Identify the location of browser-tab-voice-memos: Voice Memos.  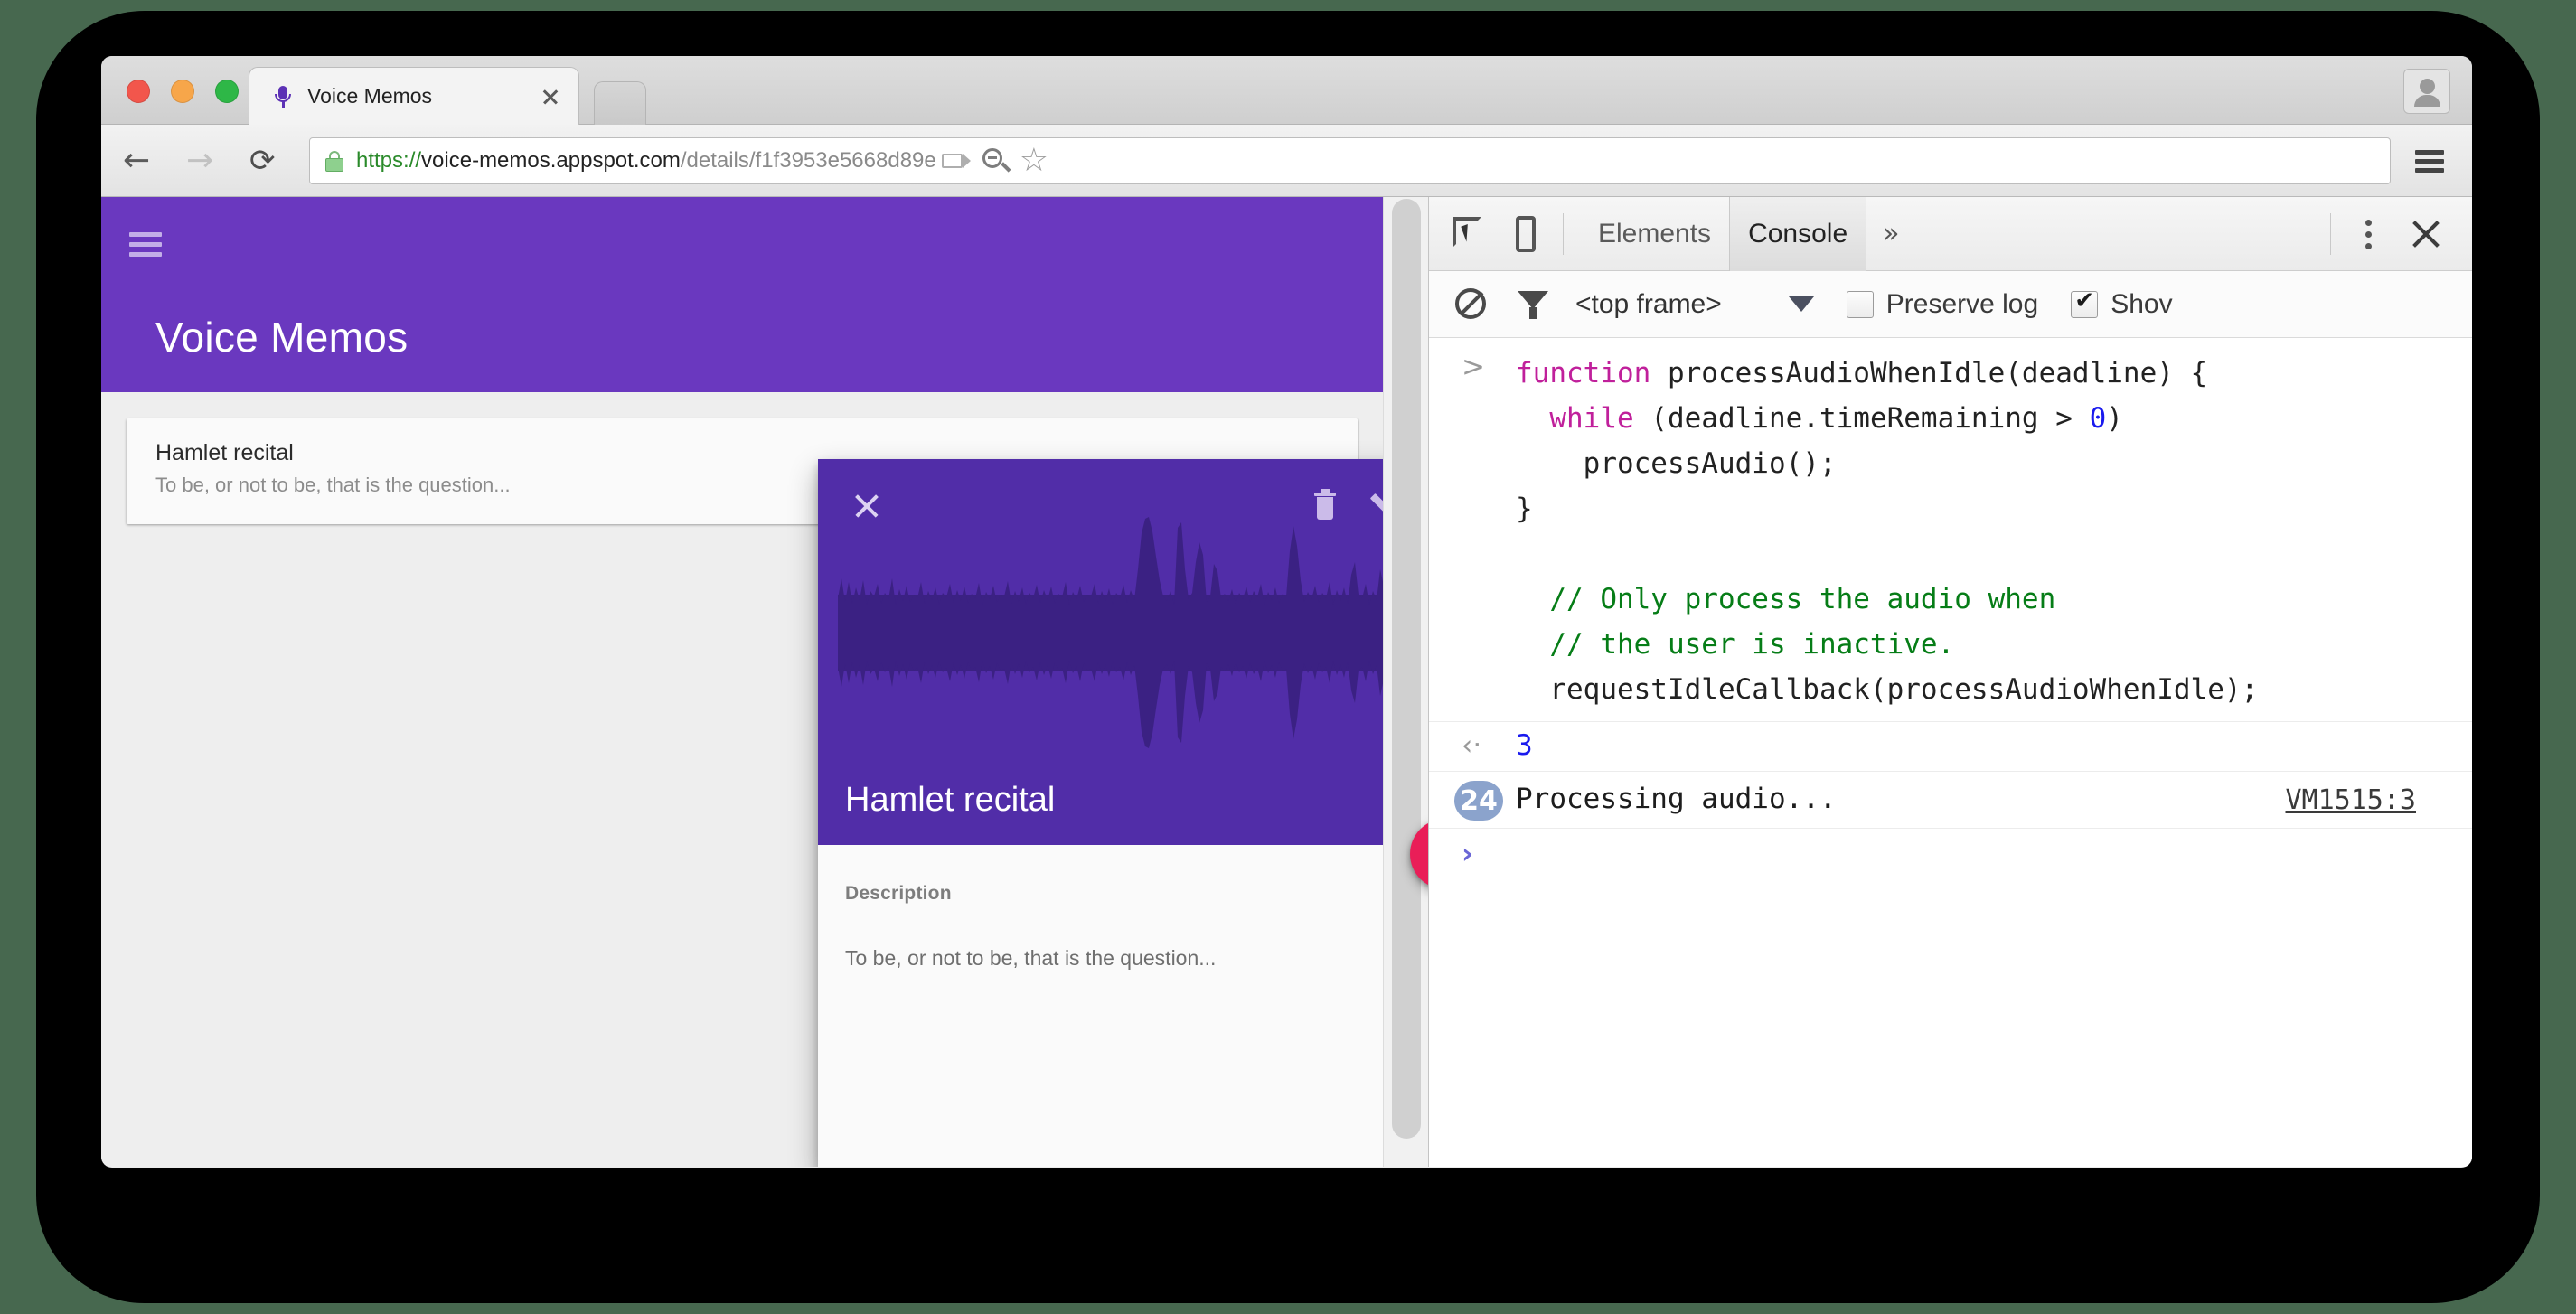
(414, 96).